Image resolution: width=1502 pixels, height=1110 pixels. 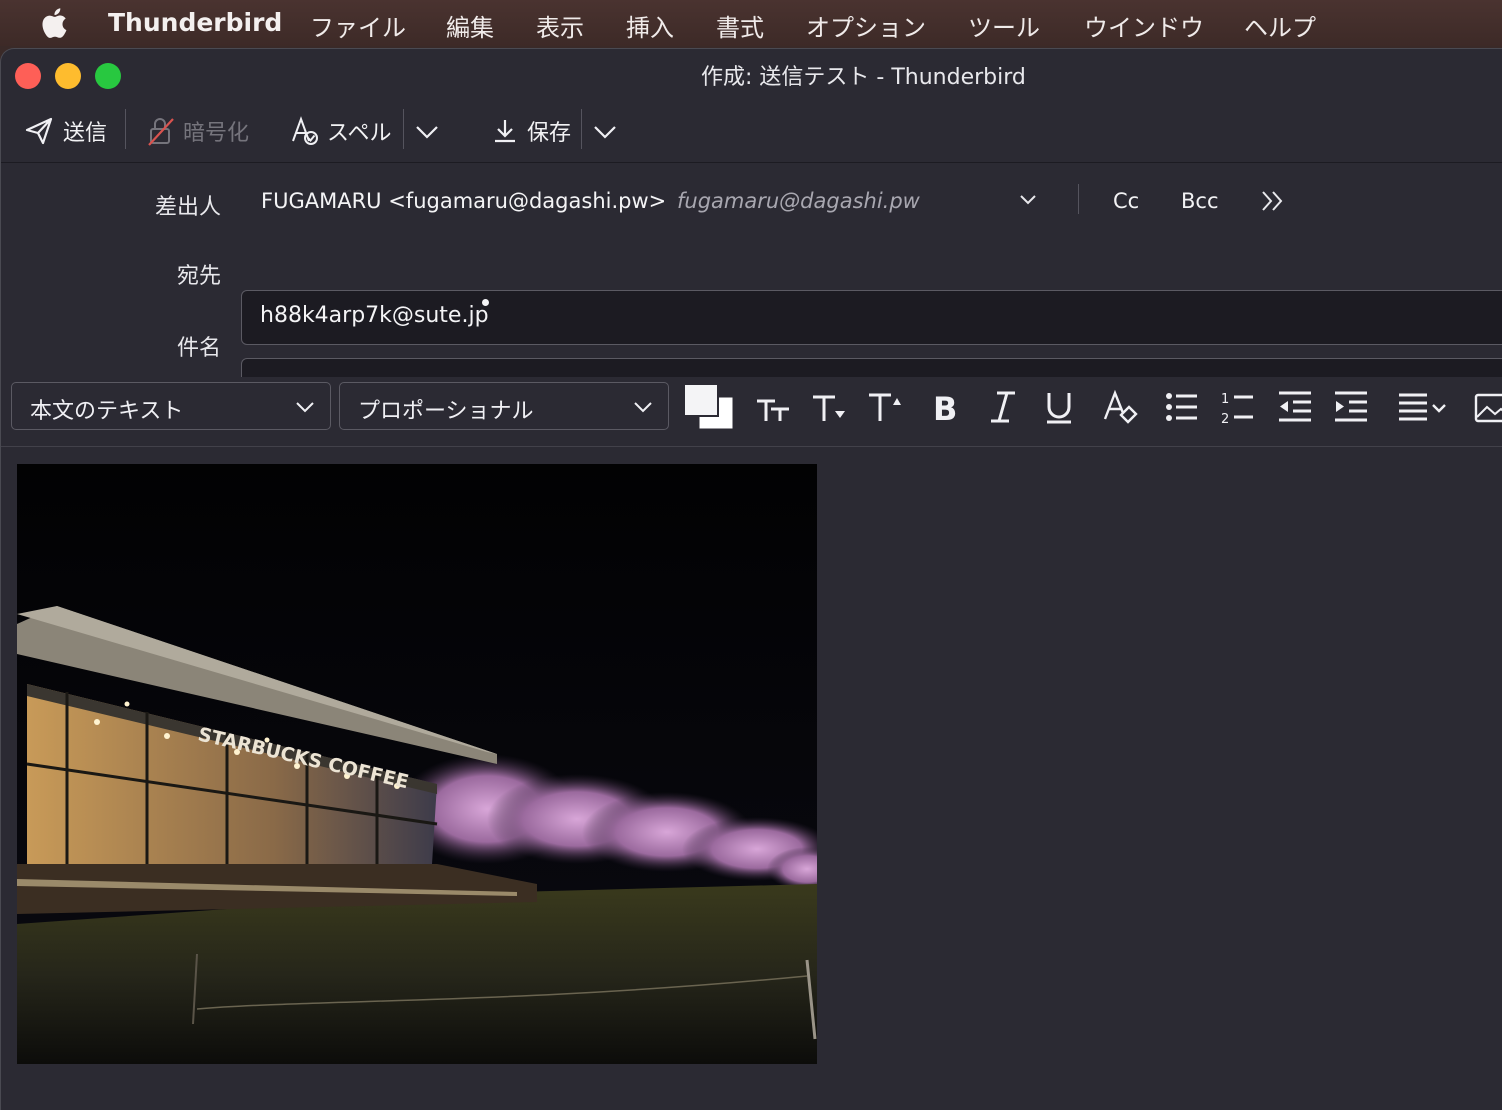 What do you see at coordinates (85, 133) in the screenshot?
I see `send-label: 送信` at bounding box center [85, 133].